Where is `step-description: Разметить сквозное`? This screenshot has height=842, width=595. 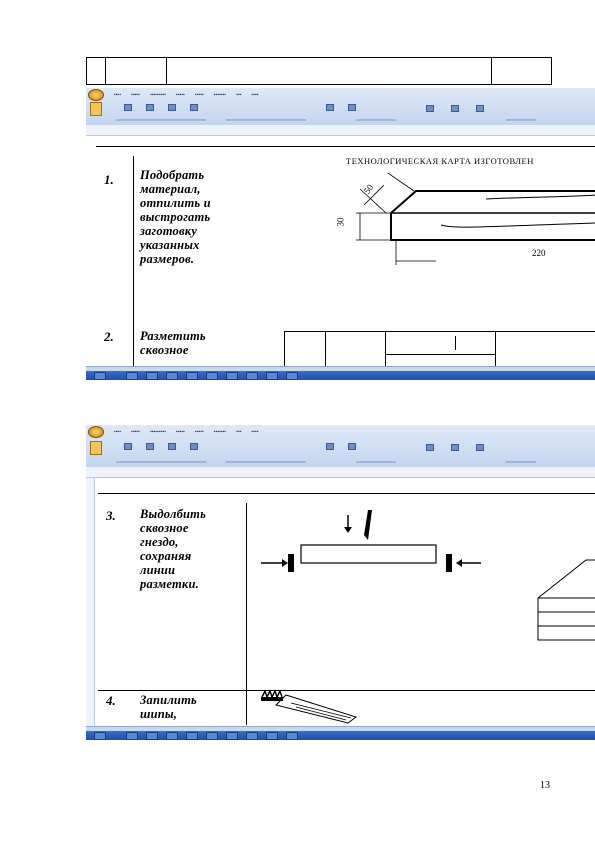
step-description: Разметить сквозное is located at coordinates (173, 343).